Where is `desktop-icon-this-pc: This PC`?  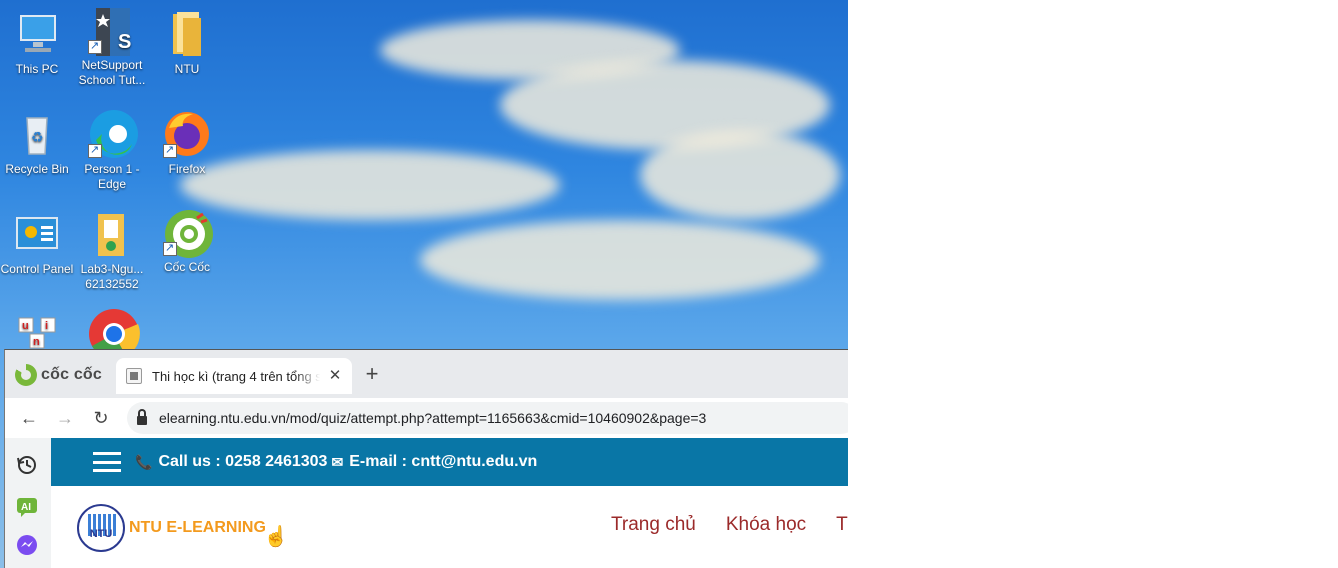 desktop-icon-this-pc: This PC is located at coordinates (37, 43).